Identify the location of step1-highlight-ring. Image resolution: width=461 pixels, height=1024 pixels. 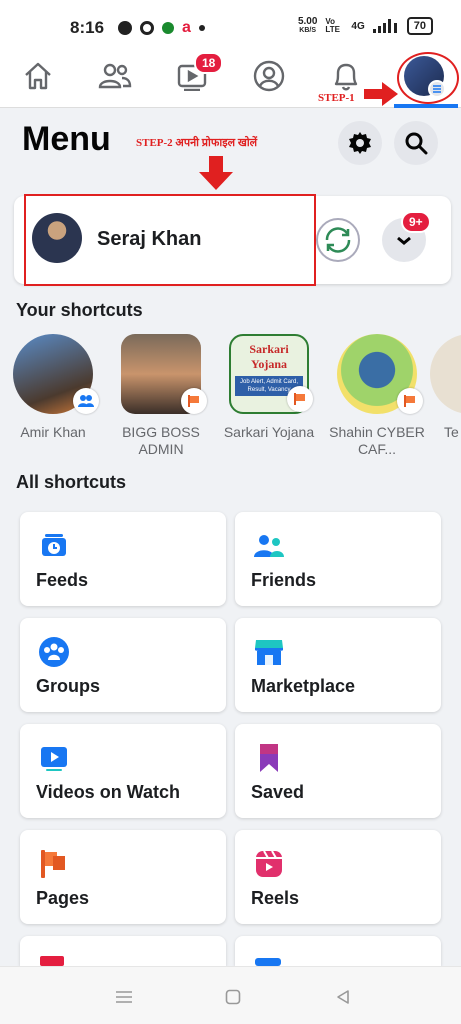
(428, 78).